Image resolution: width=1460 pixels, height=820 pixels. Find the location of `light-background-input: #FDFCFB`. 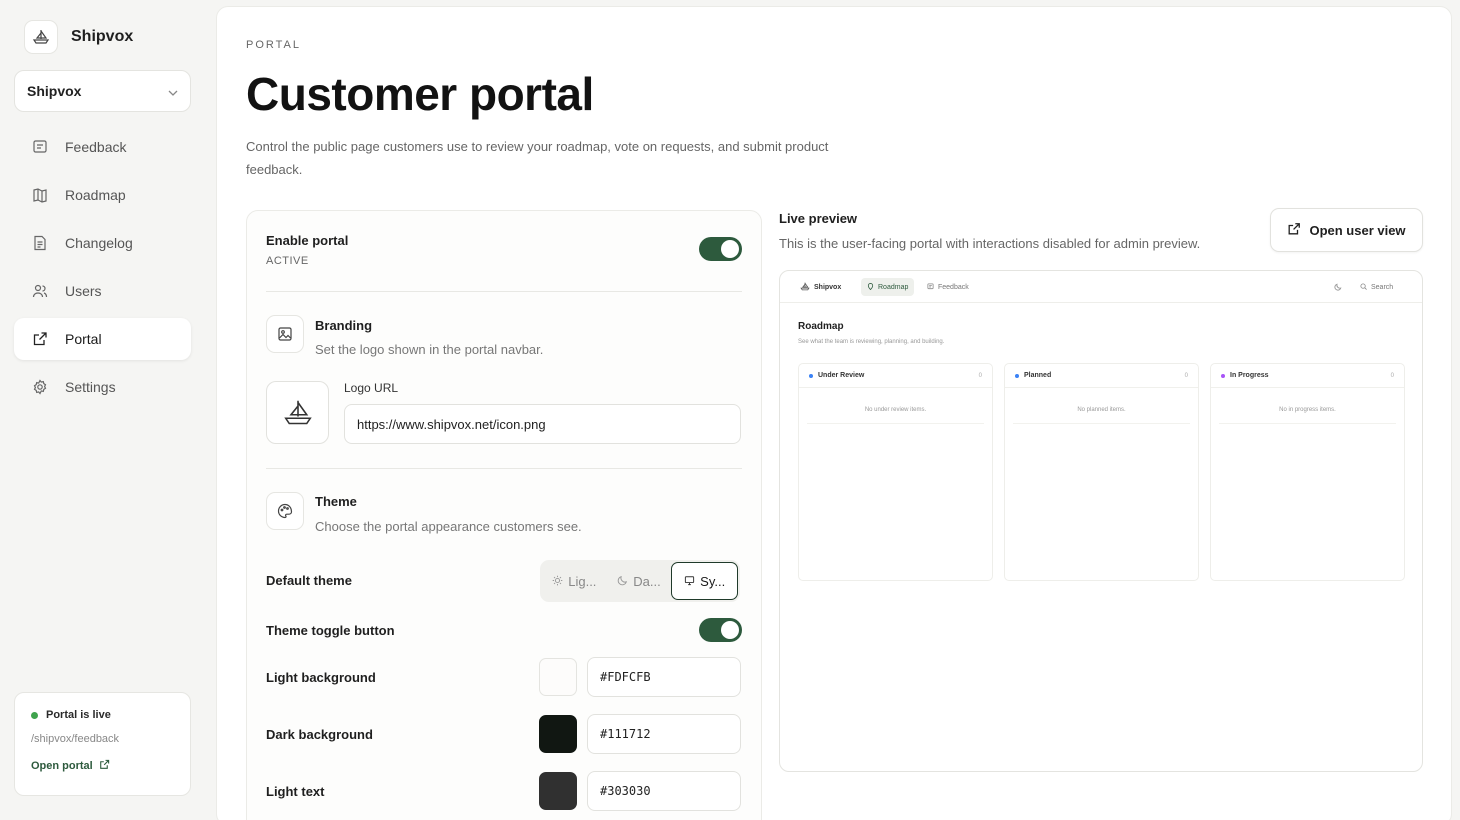

light-background-input: #FDFCFB is located at coordinates (664, 677).